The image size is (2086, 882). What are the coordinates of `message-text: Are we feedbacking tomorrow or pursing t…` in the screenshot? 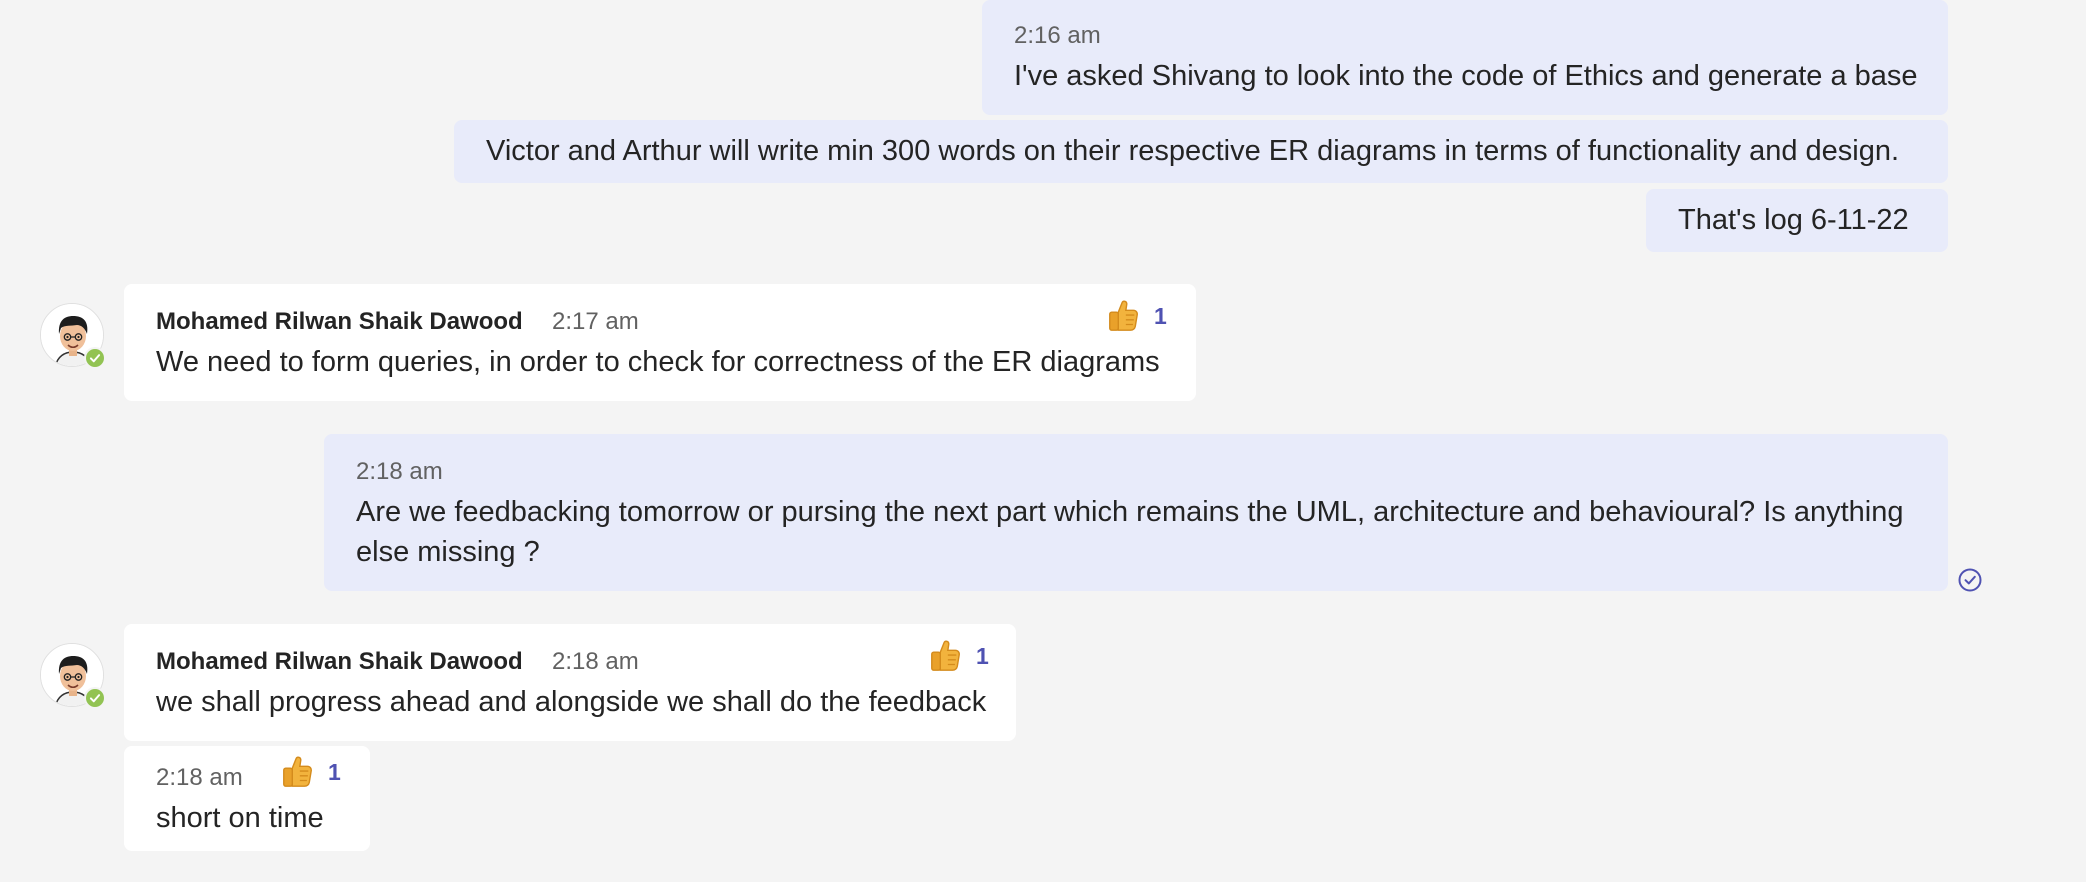 It's located at (1130, 532).